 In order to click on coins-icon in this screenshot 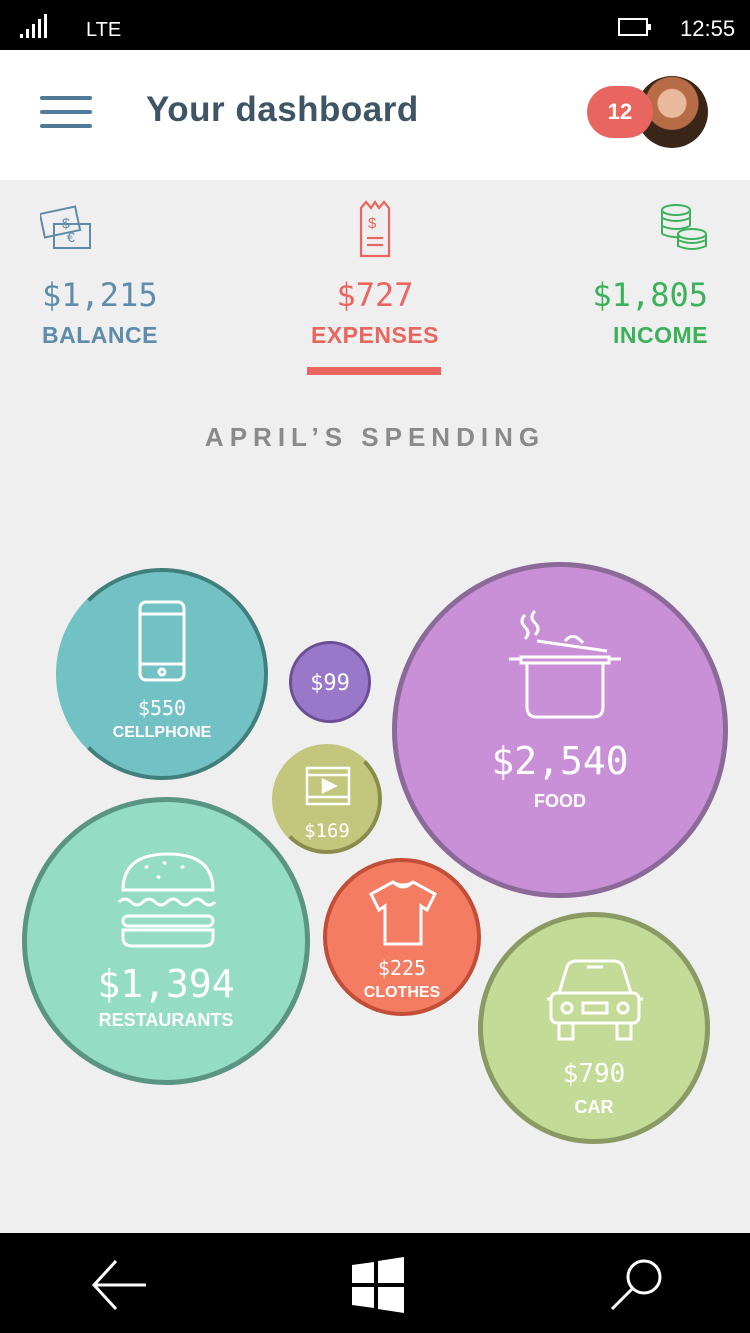, I will do `click(684, 227)`.